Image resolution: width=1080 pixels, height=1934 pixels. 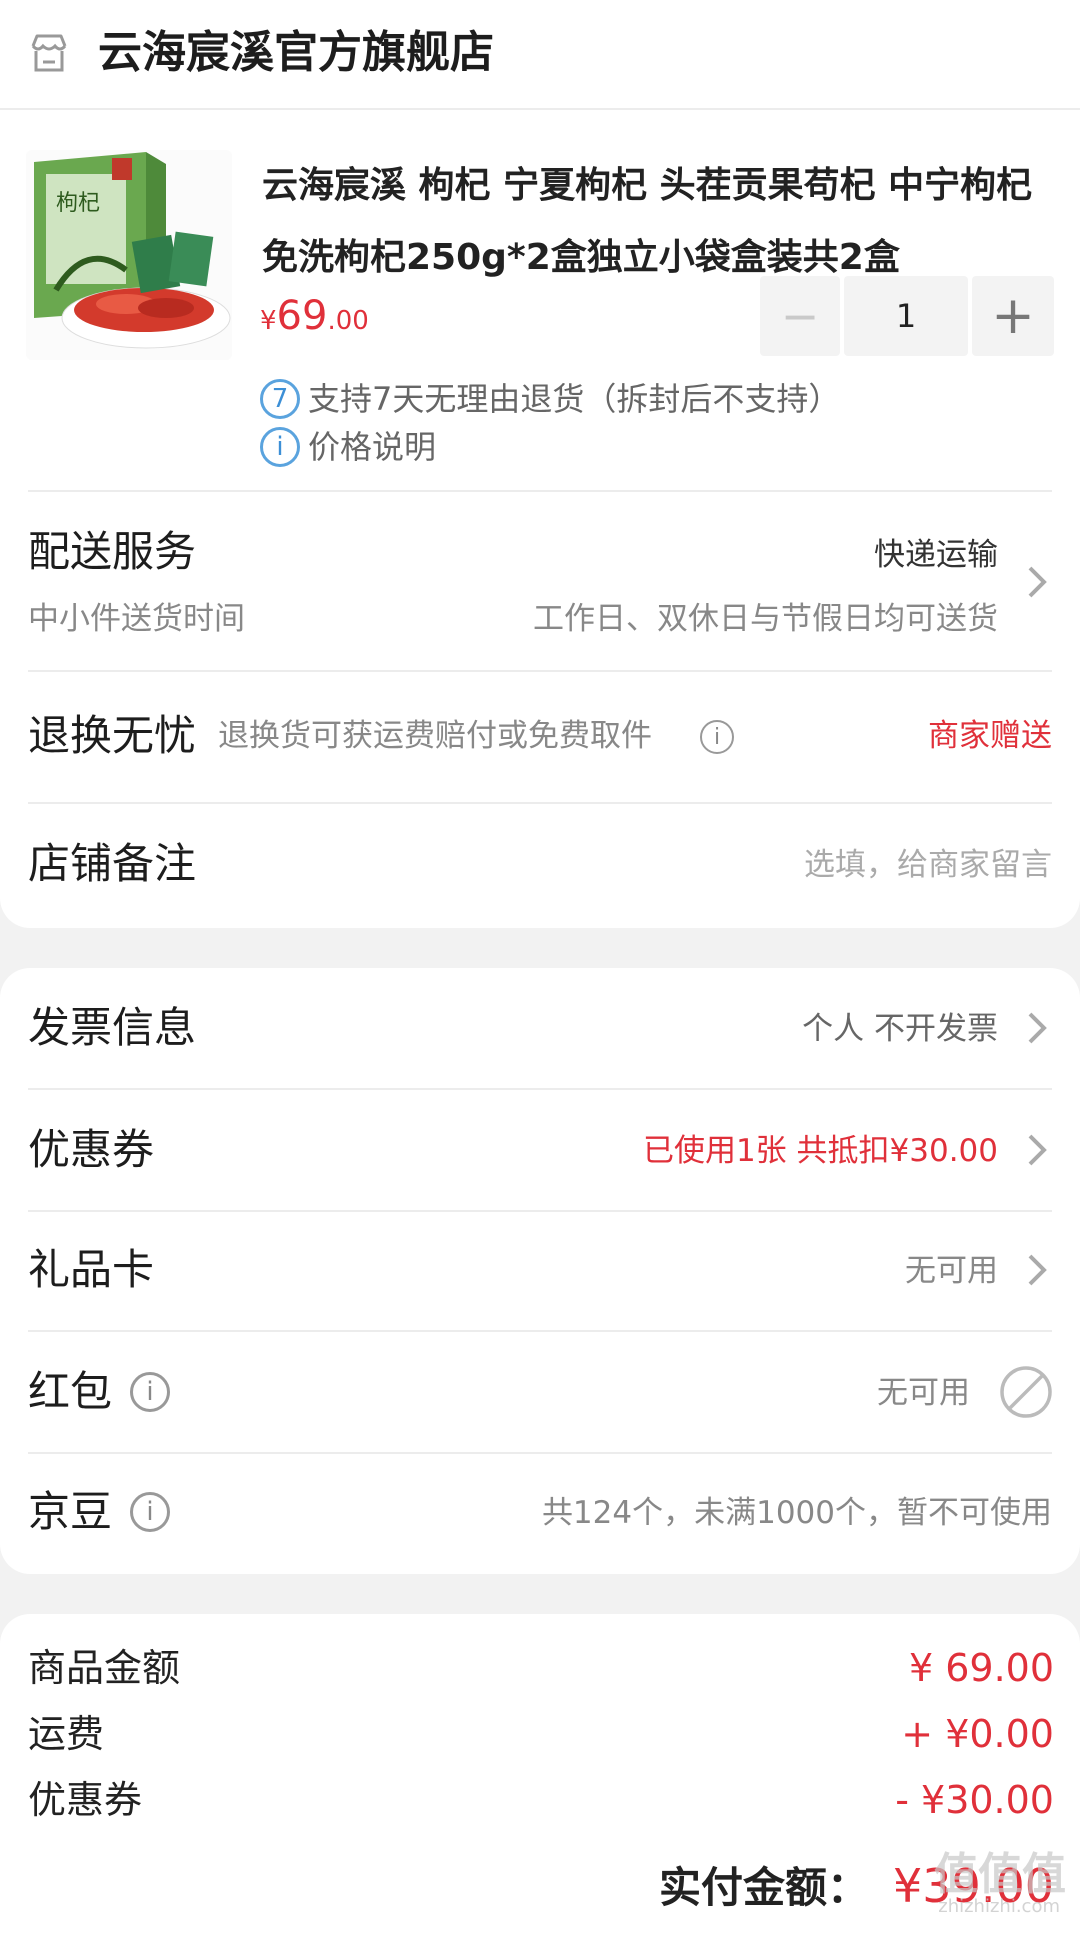 What do you see at coordinates (765, 619) in the screenshot?
I see `delivery-sub-value: 工作日、双休日与节假日均可送货` at bounding box center [765, 619].